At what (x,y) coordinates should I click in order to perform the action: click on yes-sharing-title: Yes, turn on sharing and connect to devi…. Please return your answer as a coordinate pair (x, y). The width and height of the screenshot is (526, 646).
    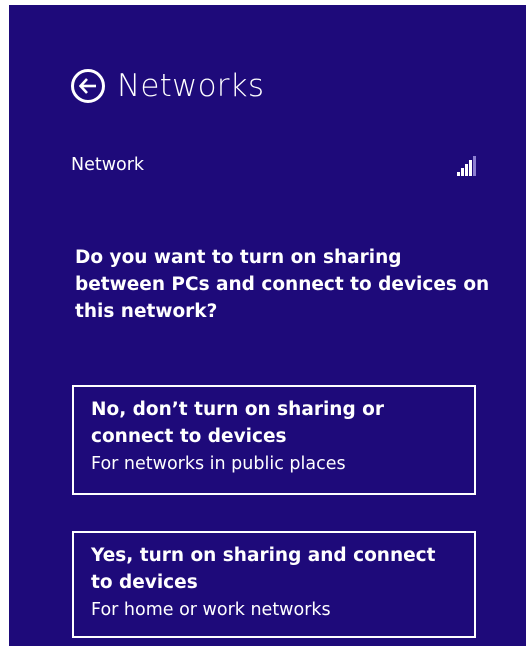
    Looking at the image, I should click on (263, 569).